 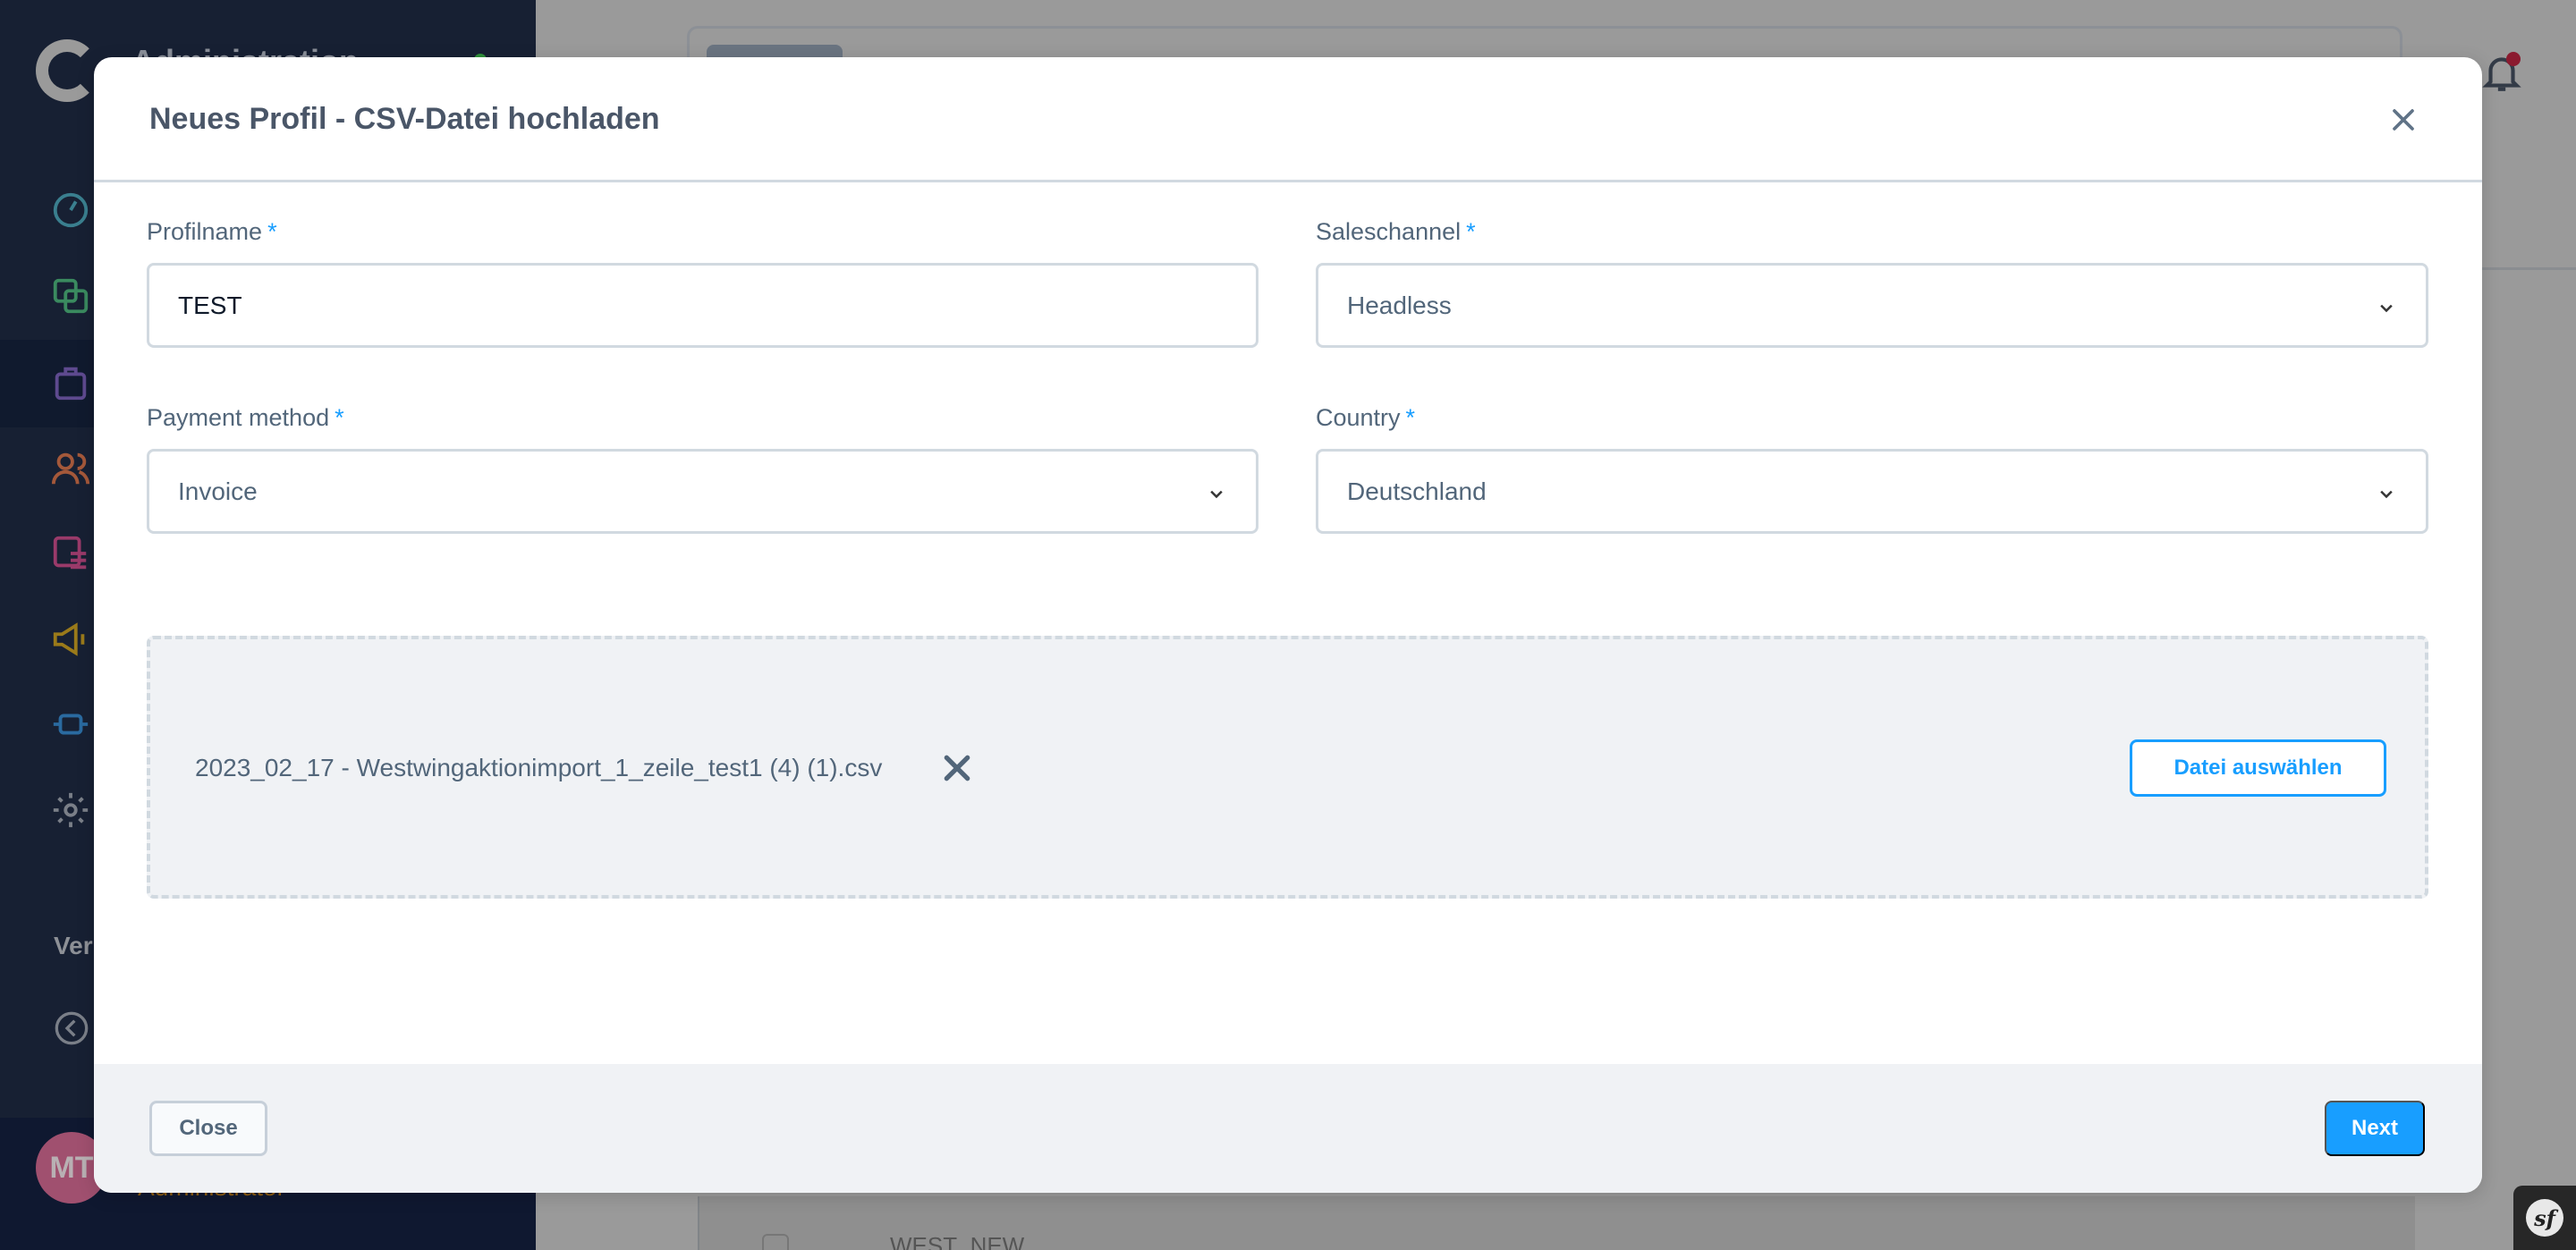 What do you see at coordinates (2403, 120) in the screenshot?
I see `close-icon` at bounding box center [2403, 120].